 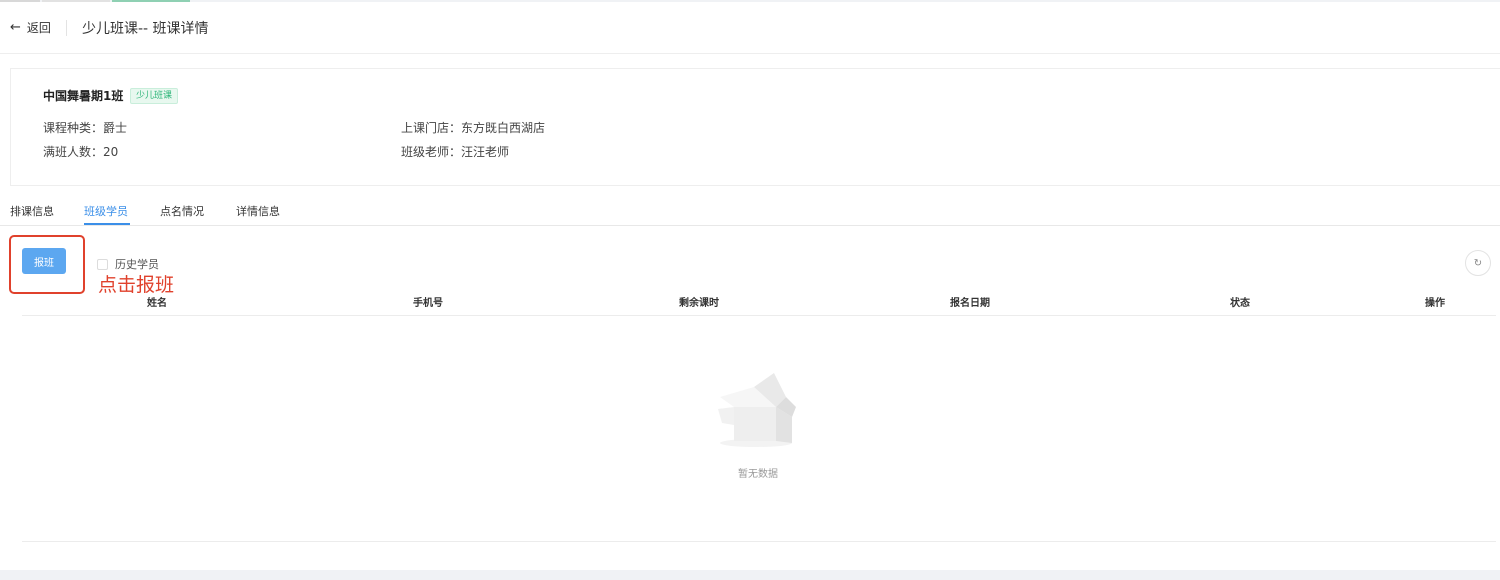 I want to click on empty-state-text: 暂无数据, so click(x=758, y=474).